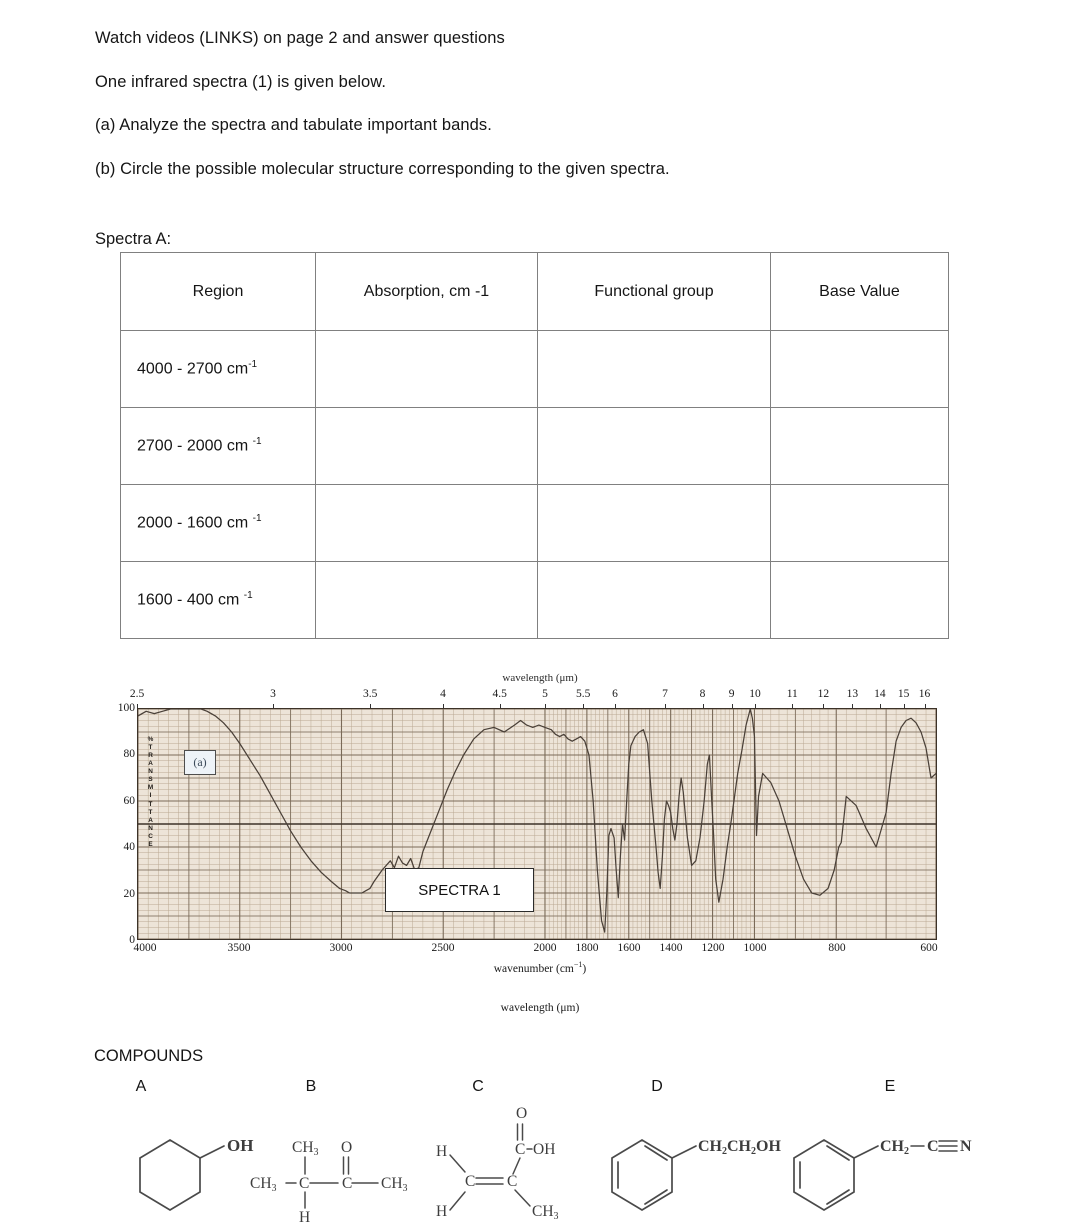 The height and width of the screenshot is (1224, 1067). What do you see at coordinates (837, 948) in the screenshot?
I see `wavenumber-tick-800: 800` at bounding box center [837, 948].